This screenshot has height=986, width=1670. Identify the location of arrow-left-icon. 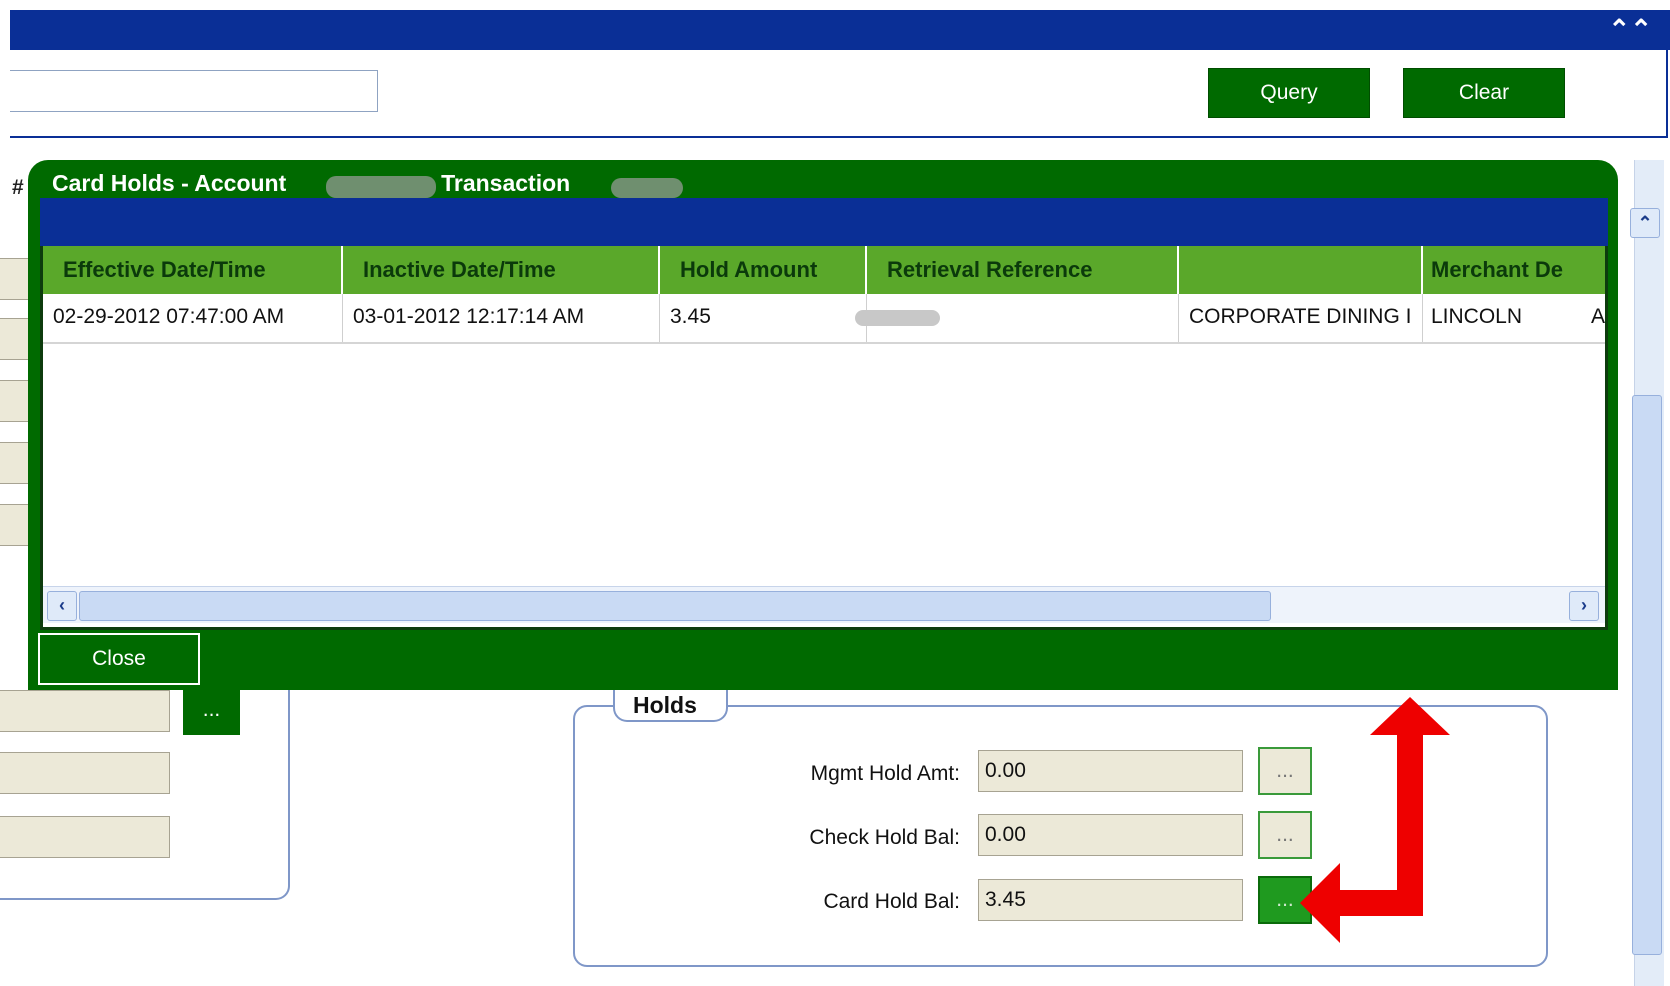
(1320, 903).